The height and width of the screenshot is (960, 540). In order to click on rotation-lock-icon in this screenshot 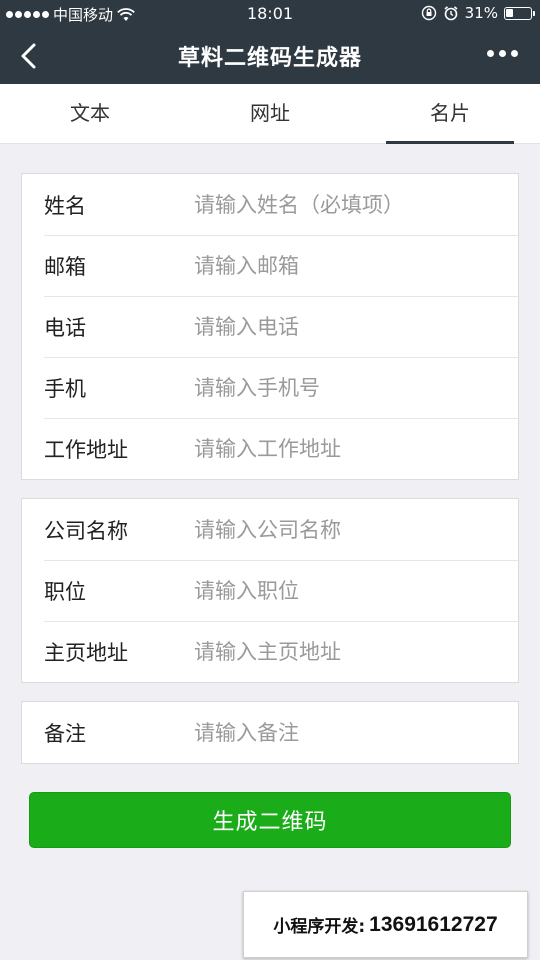, I will do `click(428, 13)`.